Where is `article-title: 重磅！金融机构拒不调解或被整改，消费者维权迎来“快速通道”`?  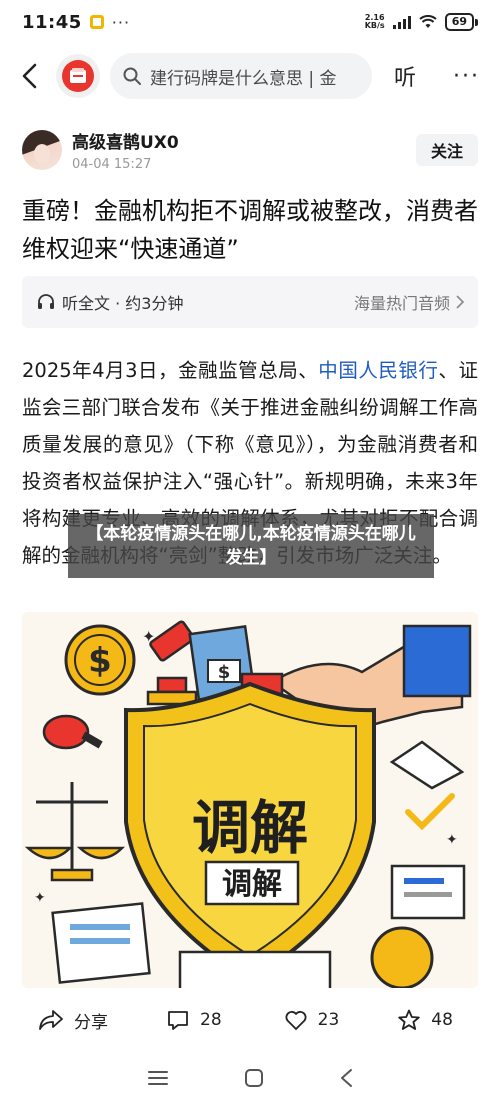 article-title: 重磅！金融机构拒不调解或被整改，消费者维权迎来“快速通道” is located at coordinates (250, 230).